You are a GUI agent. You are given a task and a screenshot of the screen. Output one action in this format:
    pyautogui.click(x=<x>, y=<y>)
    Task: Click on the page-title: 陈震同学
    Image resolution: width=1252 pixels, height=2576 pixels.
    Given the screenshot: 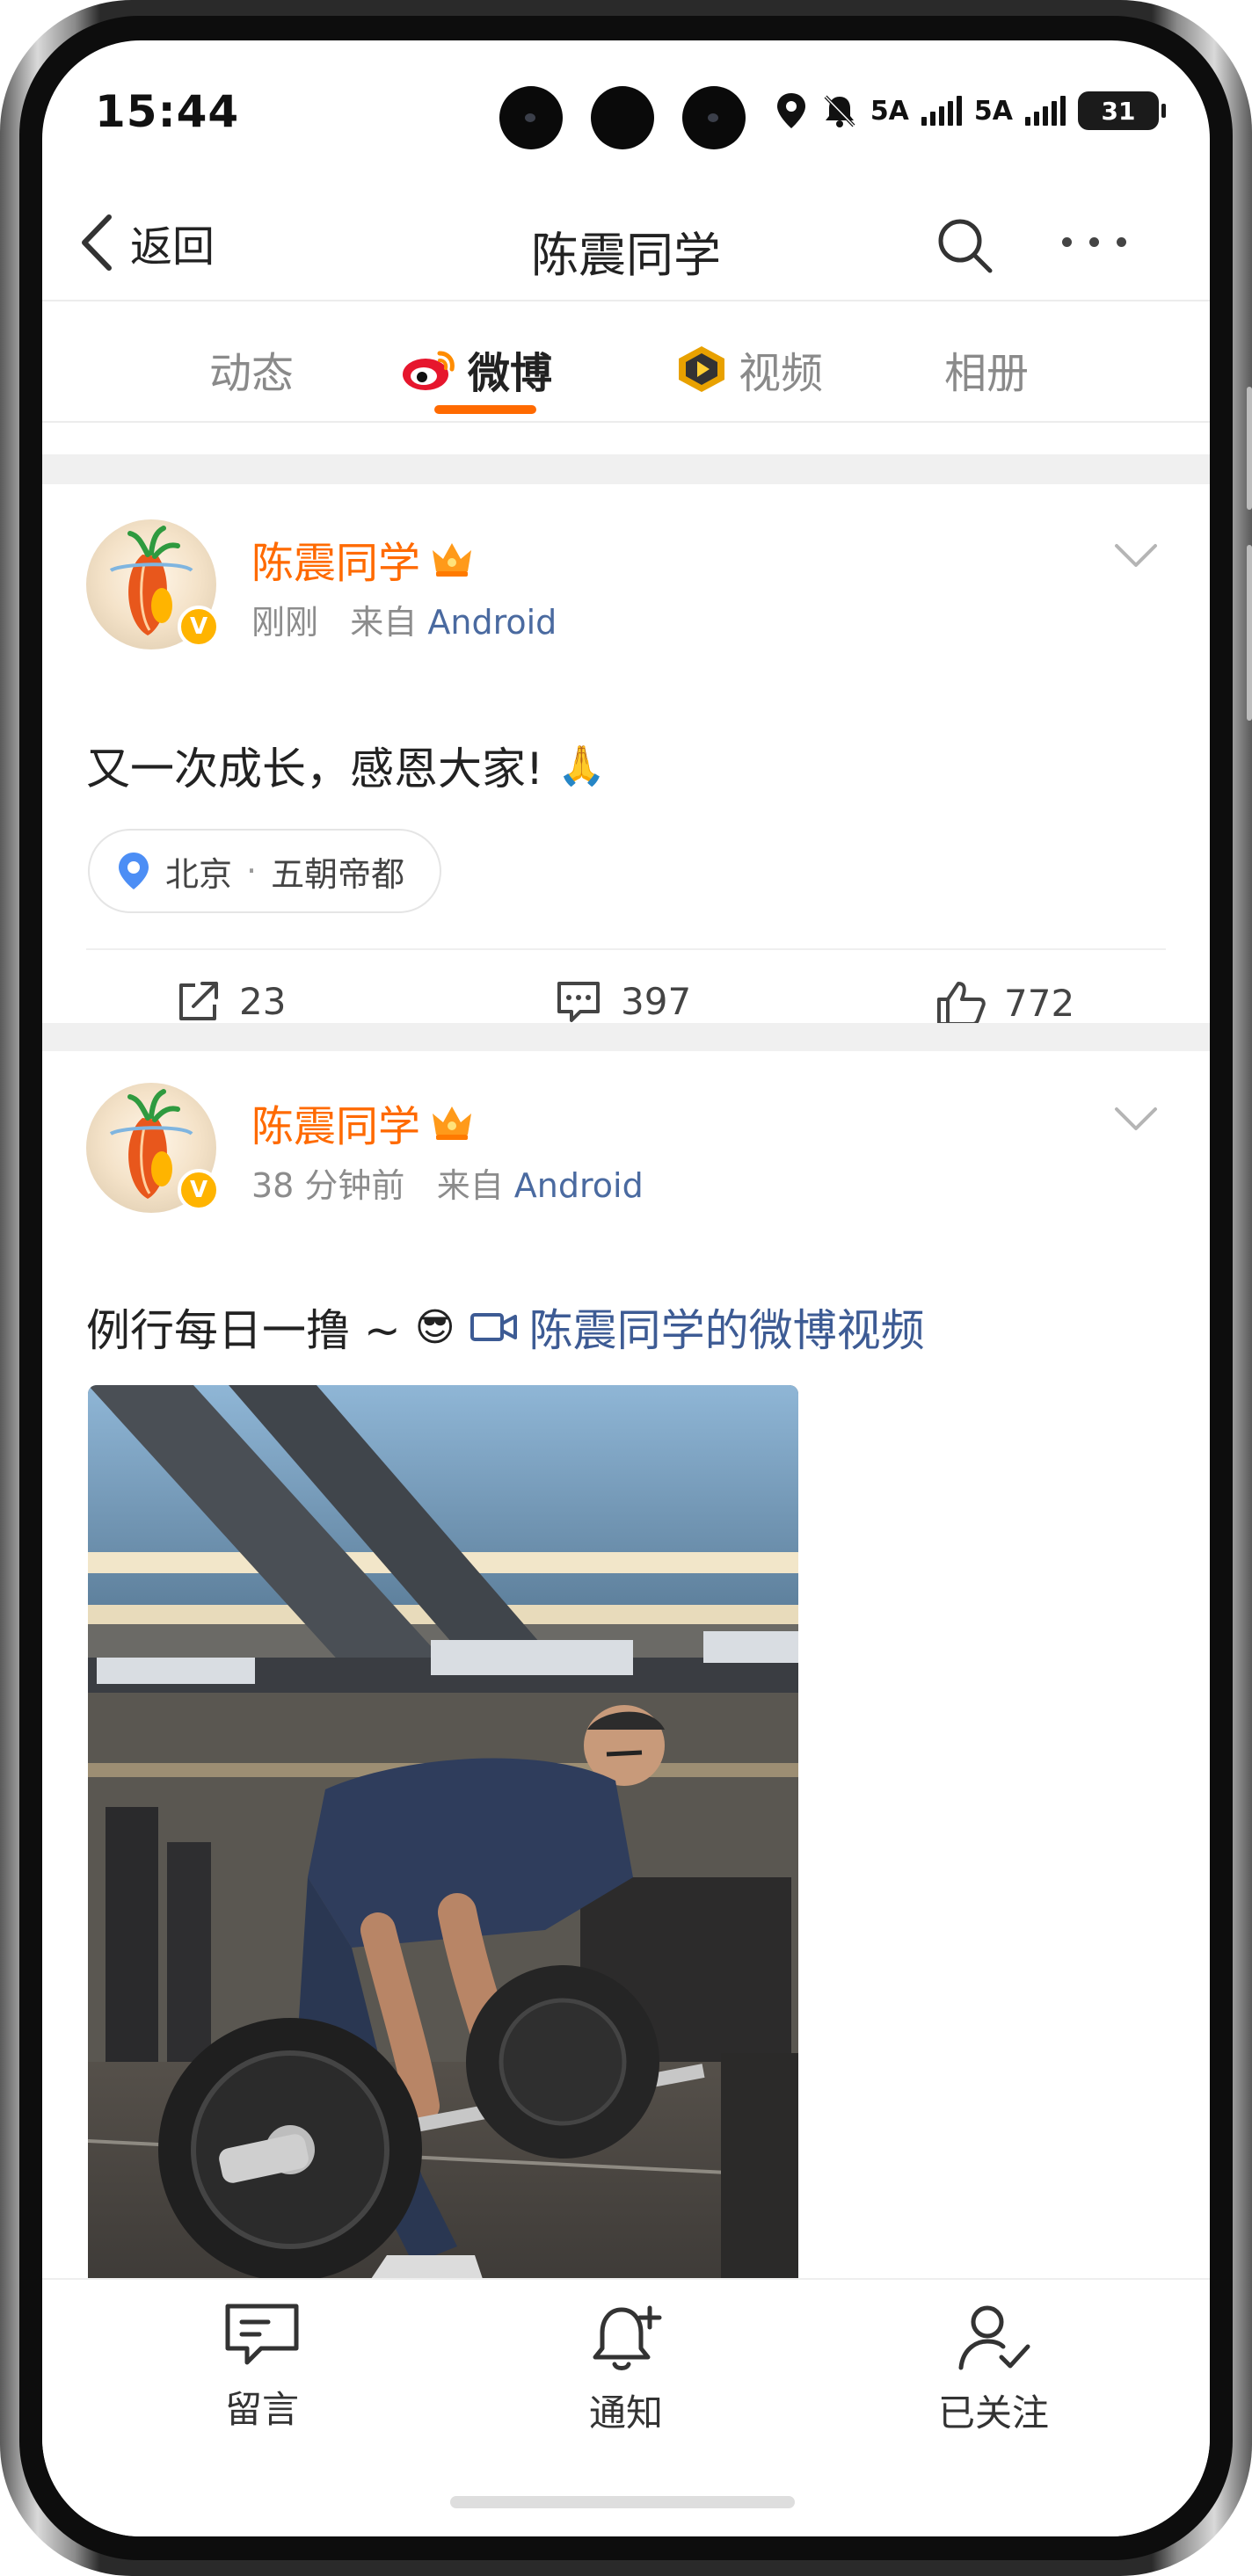 What is the action you would take?
    pyautogui.click(x=626, y=255)
    